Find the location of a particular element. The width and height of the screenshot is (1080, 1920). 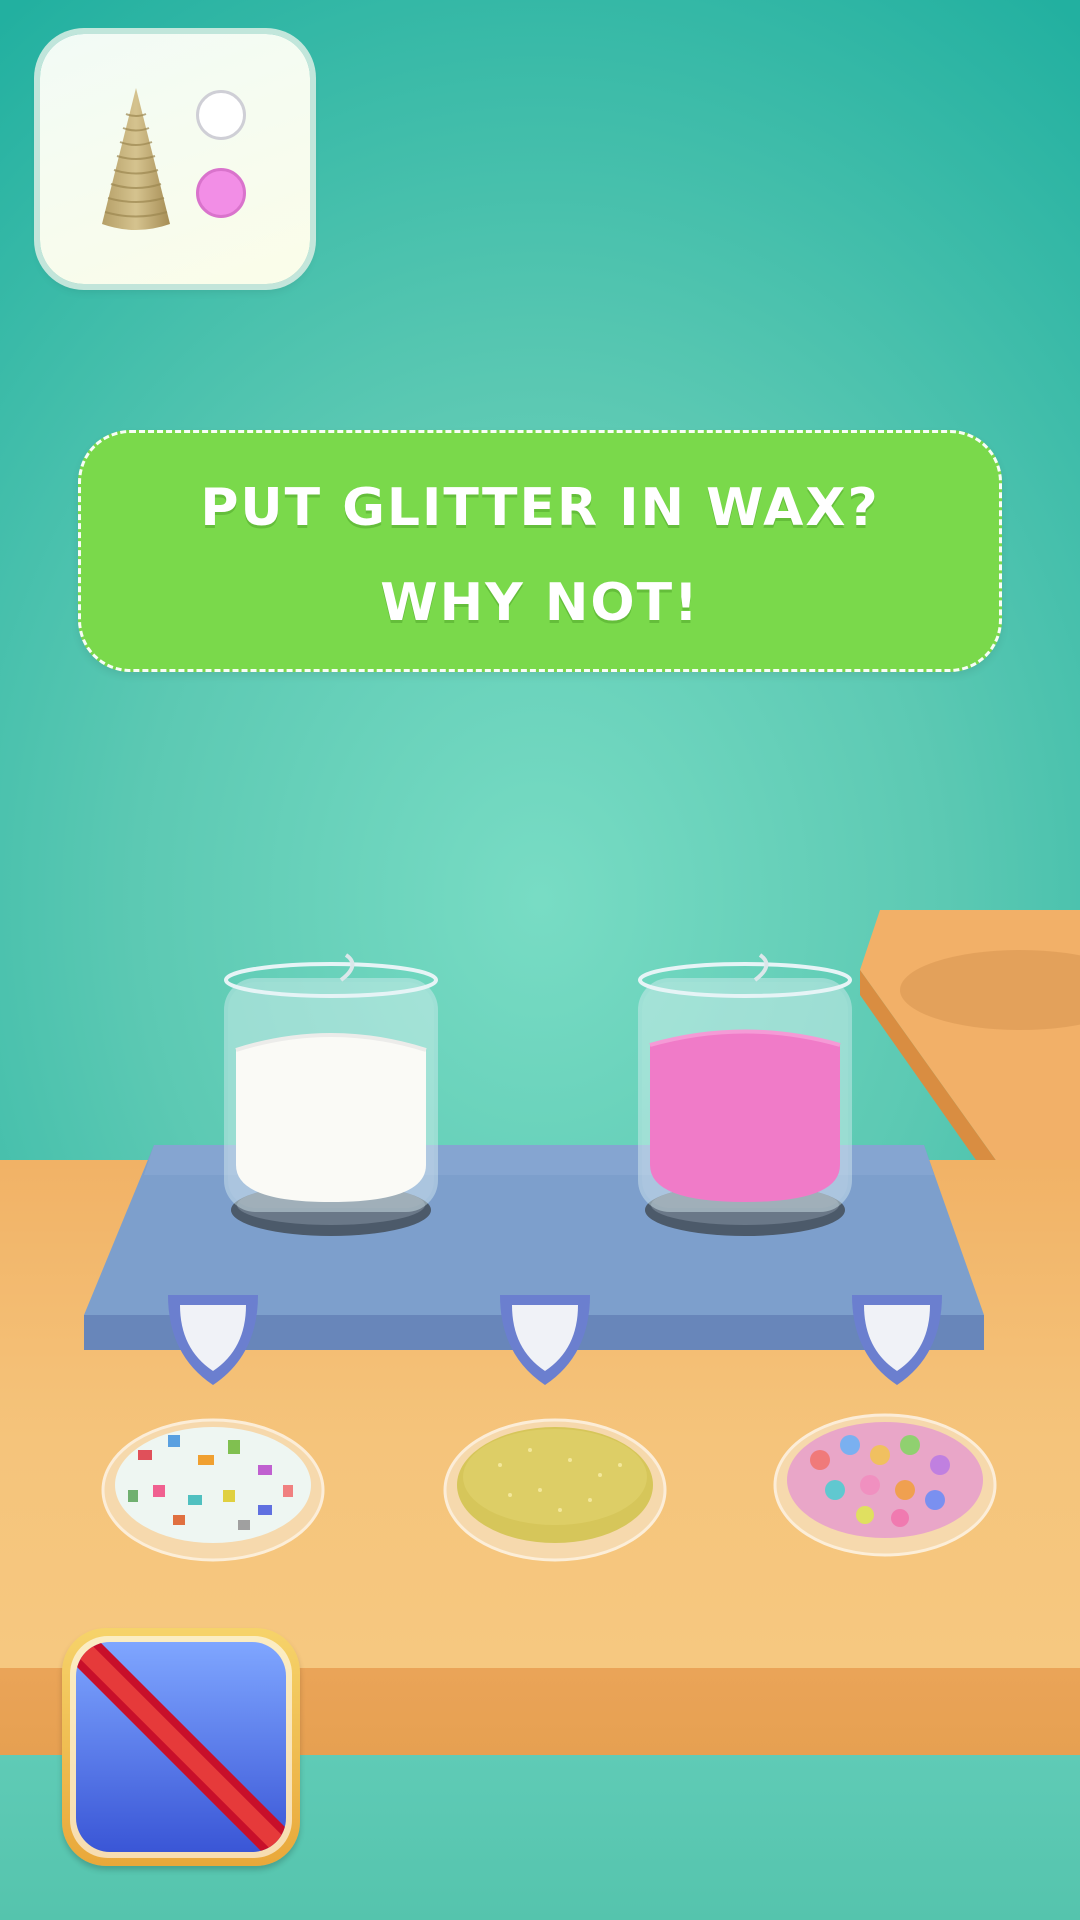

pink-wax-jar is located at coordinates (745, 1100).